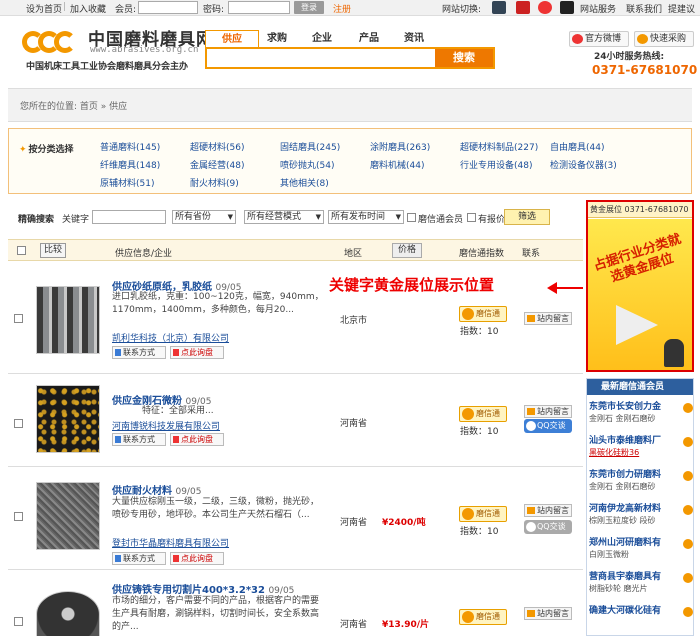  What do you see at coordinates (170, 542) in the screenshot?
I see `company-link: 登封市华晶磨料磨具有限公司` at bounding box center [170, 542].